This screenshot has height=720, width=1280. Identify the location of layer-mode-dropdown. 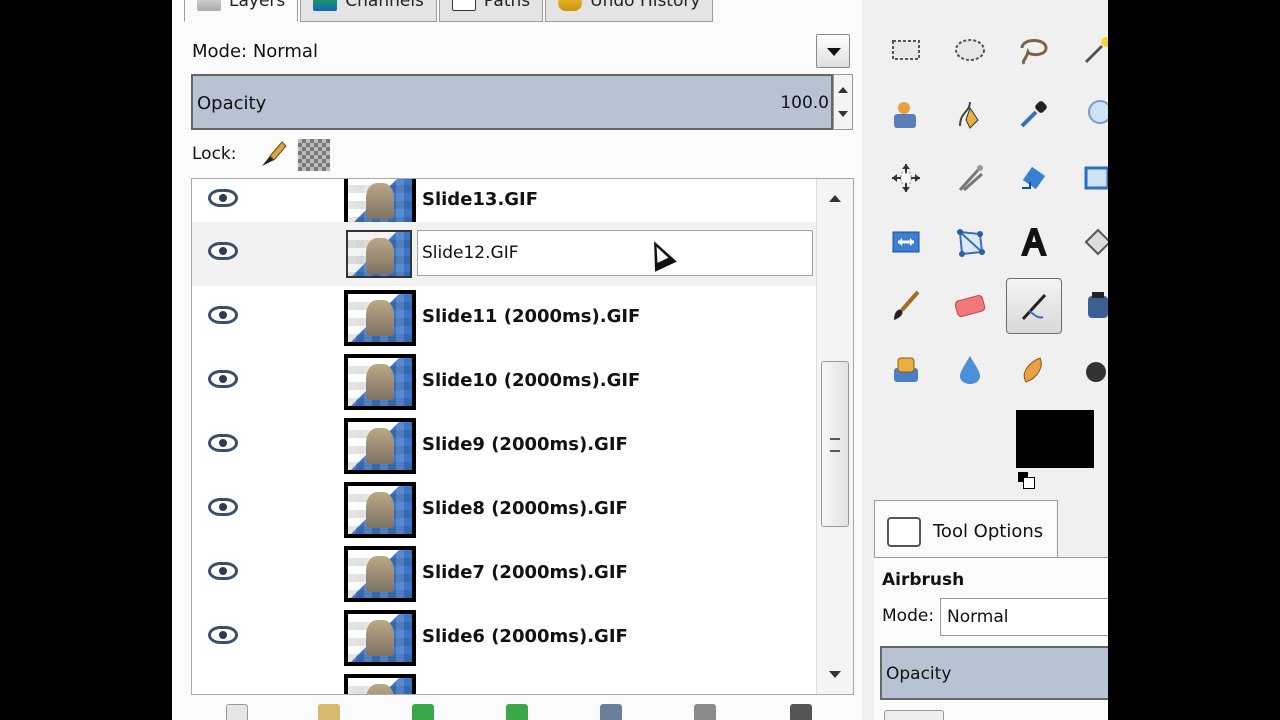
(833, 51).